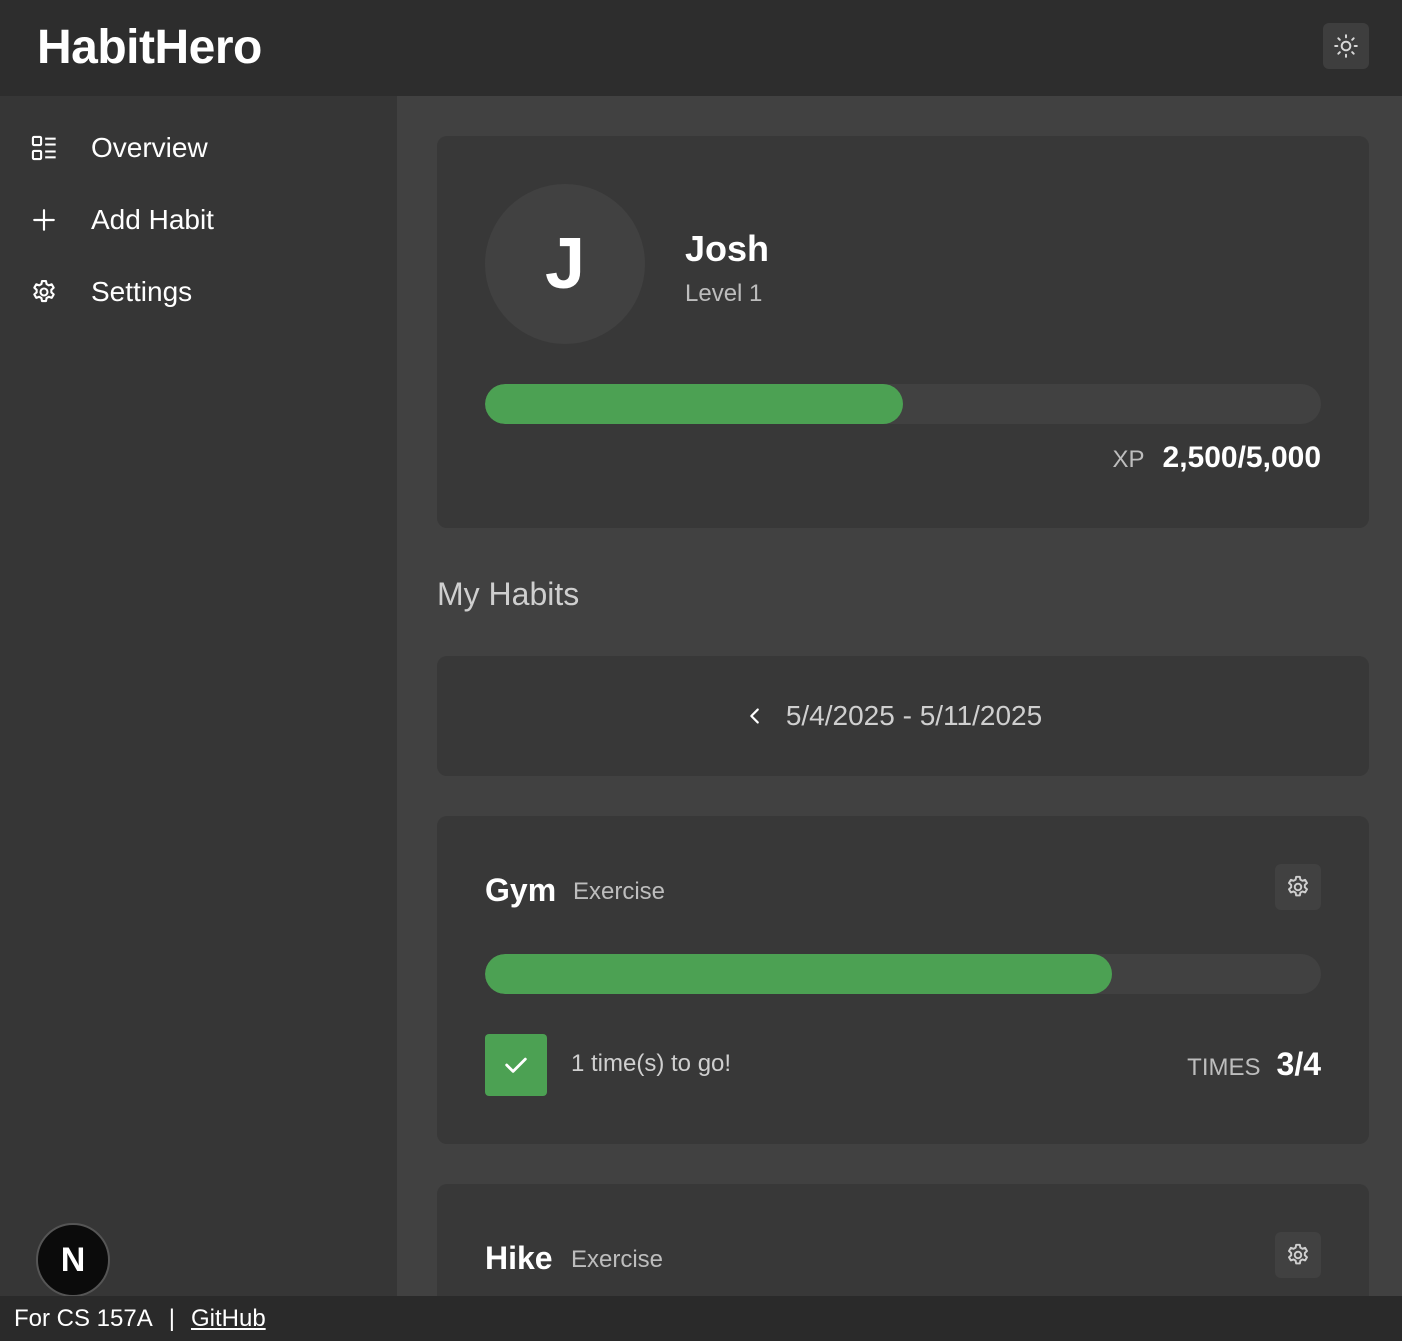 The image size is (1402, 1341). I want to click on plus-icon, so click(44, 220).